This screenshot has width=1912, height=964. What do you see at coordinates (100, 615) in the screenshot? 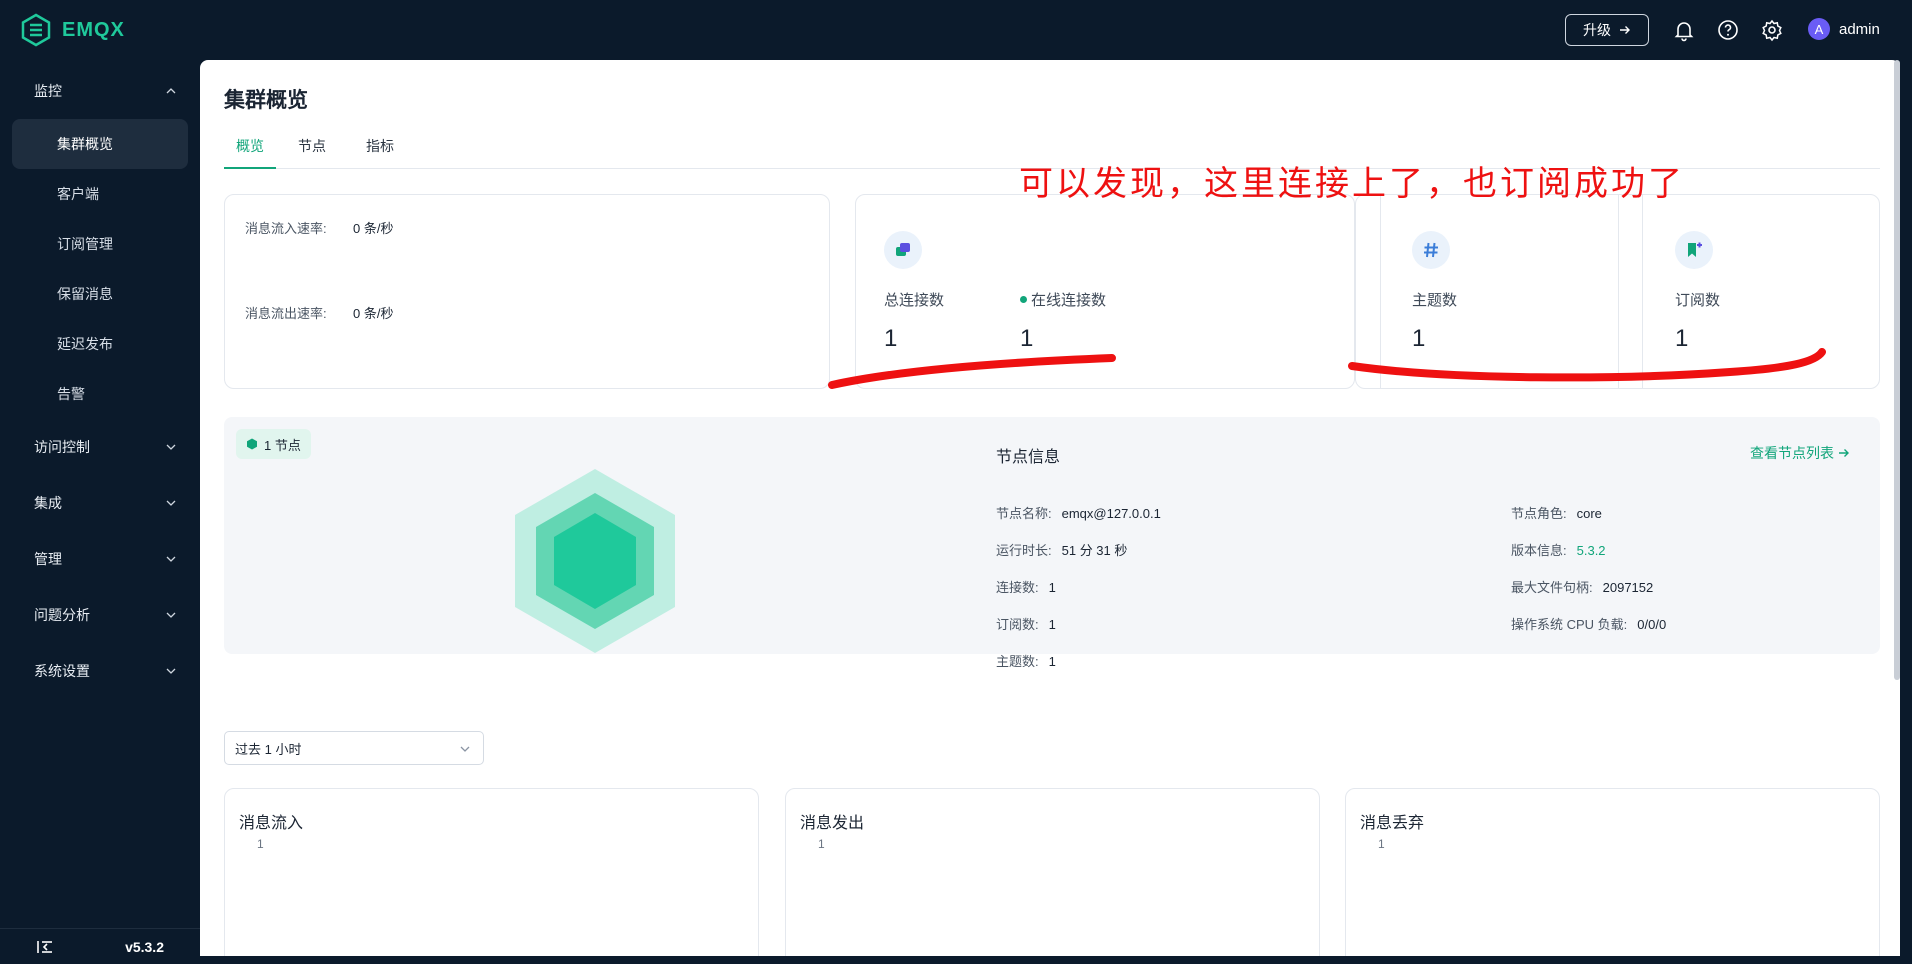
I see `sidebar-group-diagnostics: 问题分析` at bounding box center [100, 615].